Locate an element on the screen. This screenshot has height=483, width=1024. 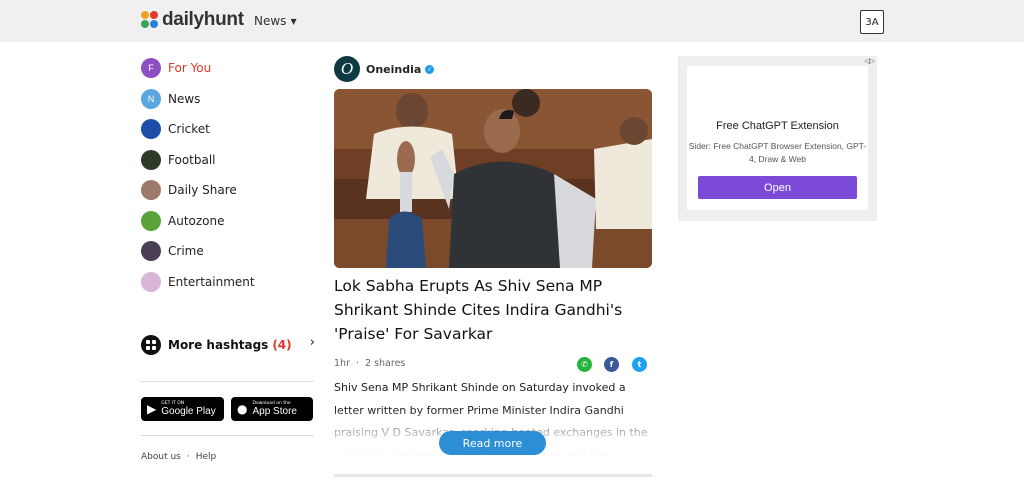
whatsapp-share-icon: ✆ is located at coordinates (584, 364).